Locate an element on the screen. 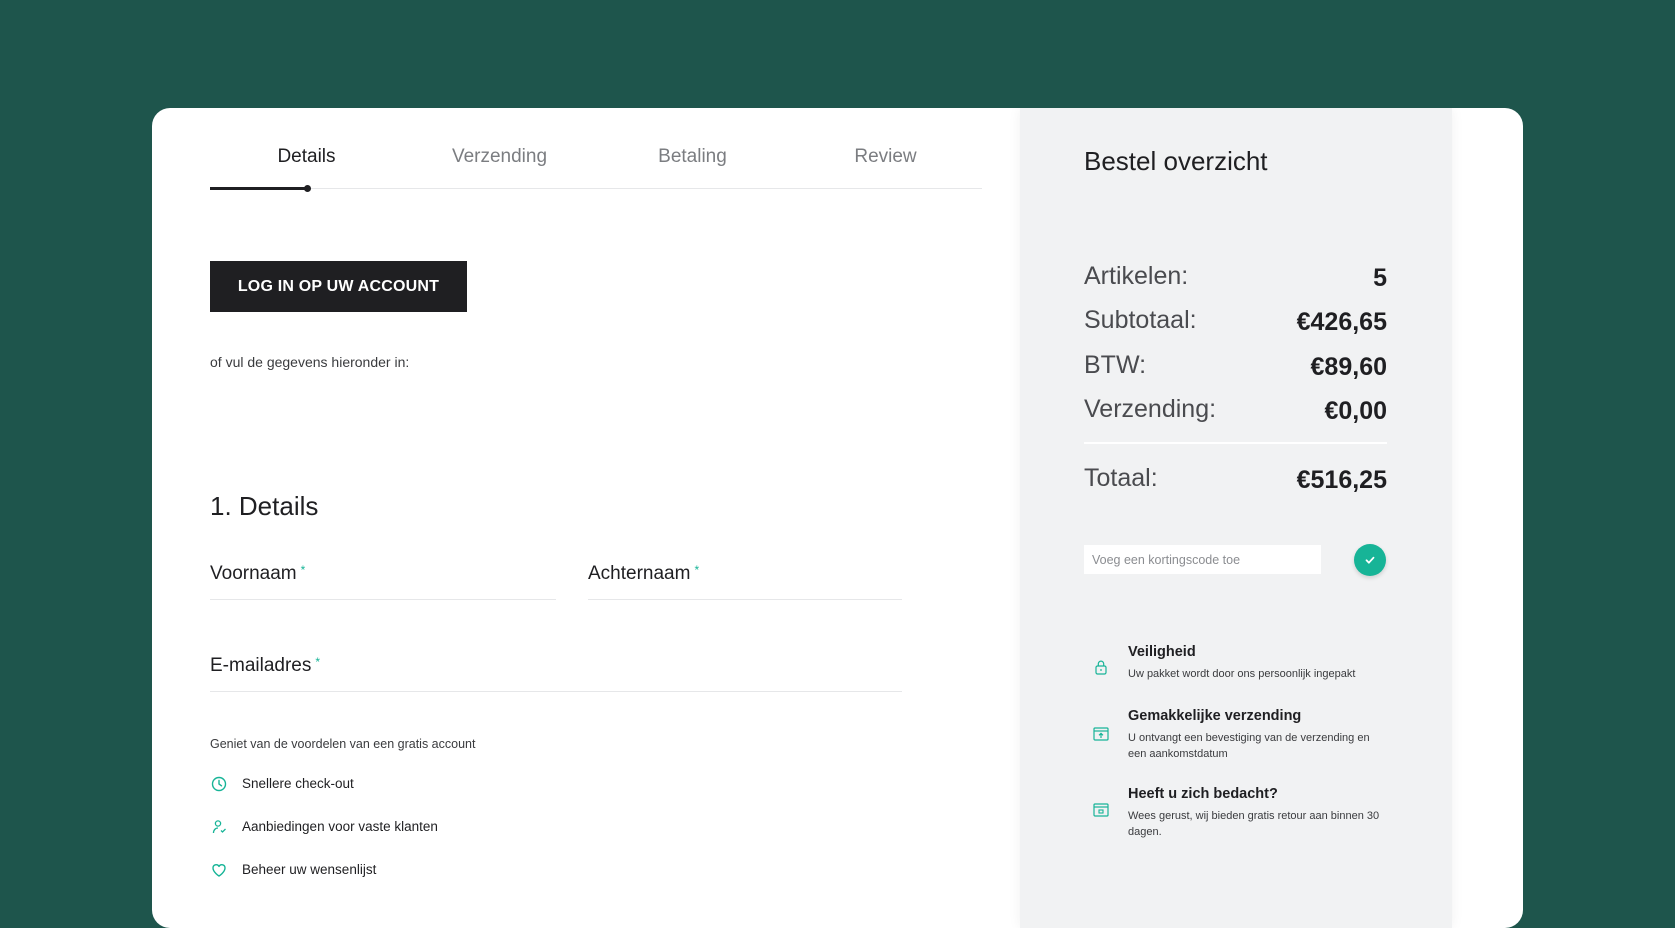 The width and height of the screenshot is (1675, 928). summary-divider is located at coordinates (1235, 443).